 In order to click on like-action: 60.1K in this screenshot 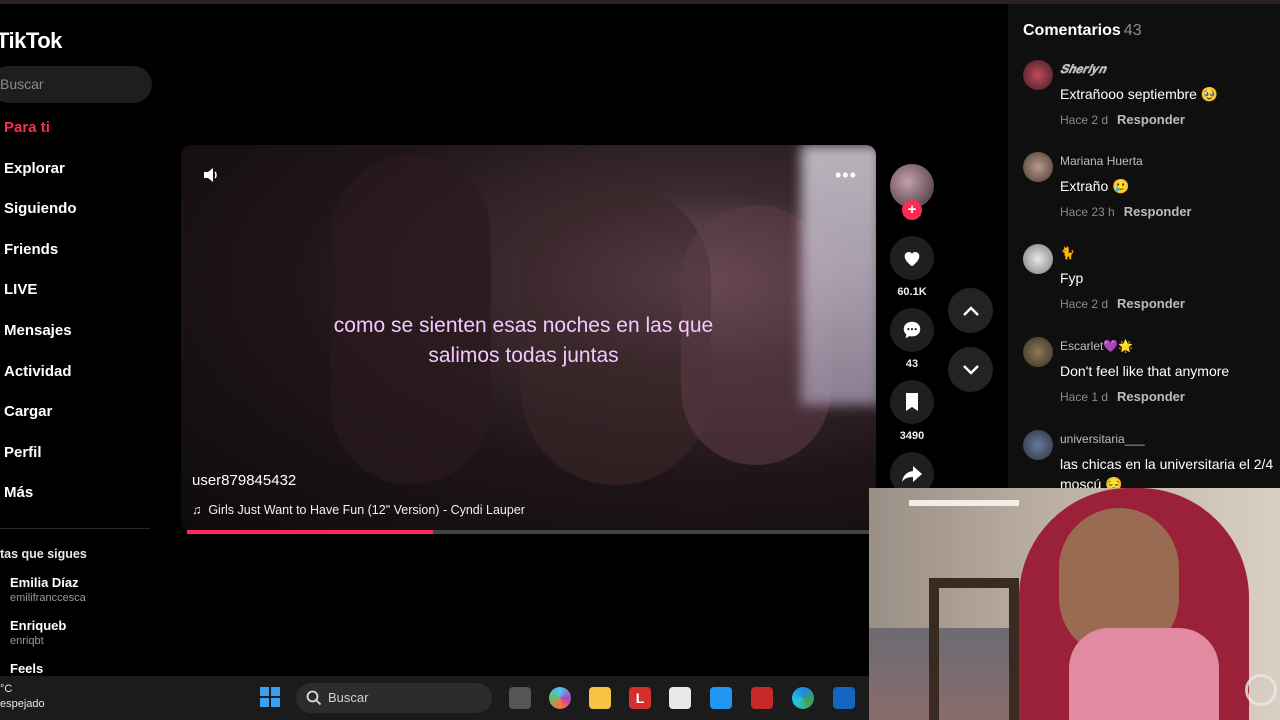, I will do `click(912, 267)`.